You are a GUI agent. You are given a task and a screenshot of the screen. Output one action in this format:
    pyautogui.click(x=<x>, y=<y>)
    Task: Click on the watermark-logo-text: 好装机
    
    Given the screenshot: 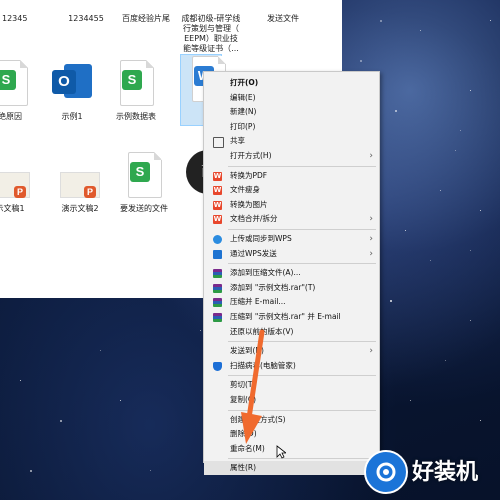 What is the action you would take?
    pyautogui.click(x=445, y=472)
    